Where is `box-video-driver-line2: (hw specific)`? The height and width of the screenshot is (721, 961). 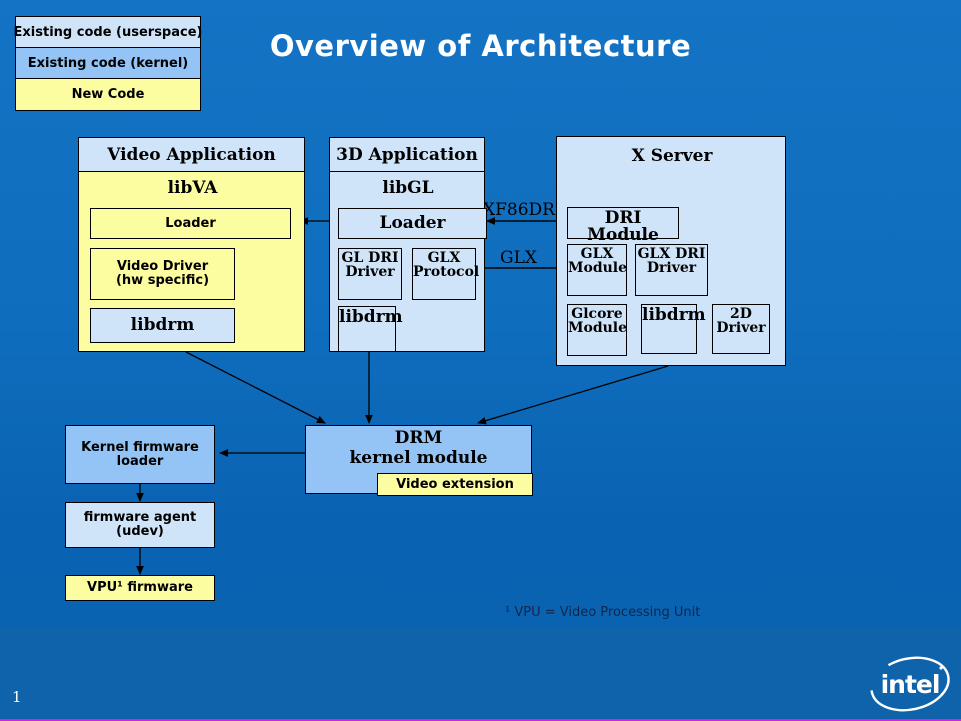
box-video-driver-line2: (hw specific) is located at coordinates (162, 280).